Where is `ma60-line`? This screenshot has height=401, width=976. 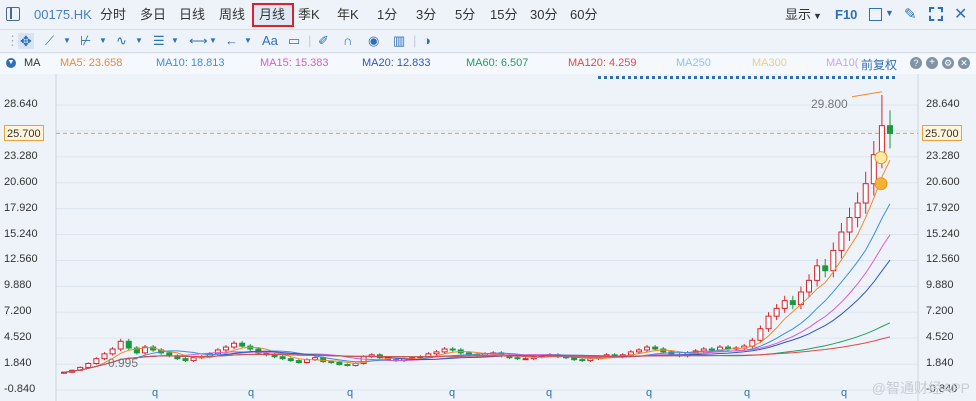
ma60-line is located at coordinates (477, 347).